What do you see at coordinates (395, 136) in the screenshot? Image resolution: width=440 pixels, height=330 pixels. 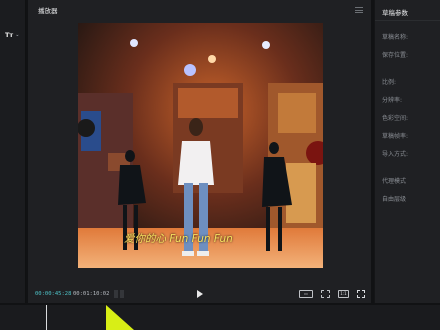 I see `prop-frame-rate: 草稿帧率:` at bounding box center [395, 136].